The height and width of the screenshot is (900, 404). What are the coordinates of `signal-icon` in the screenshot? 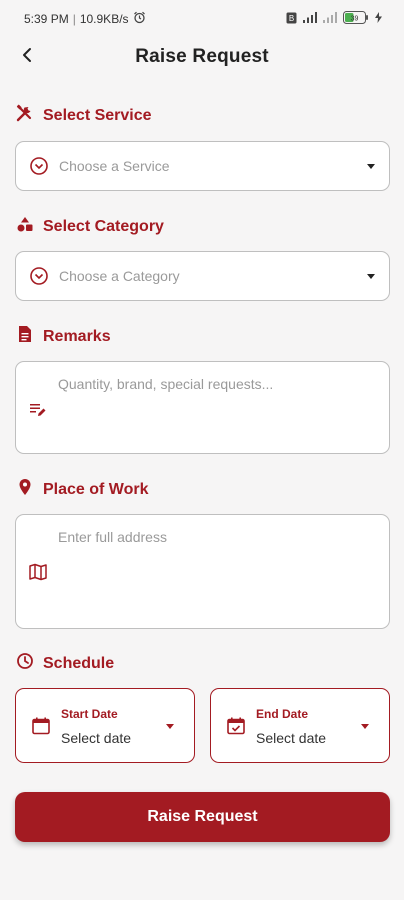 It's located at (310, 19).